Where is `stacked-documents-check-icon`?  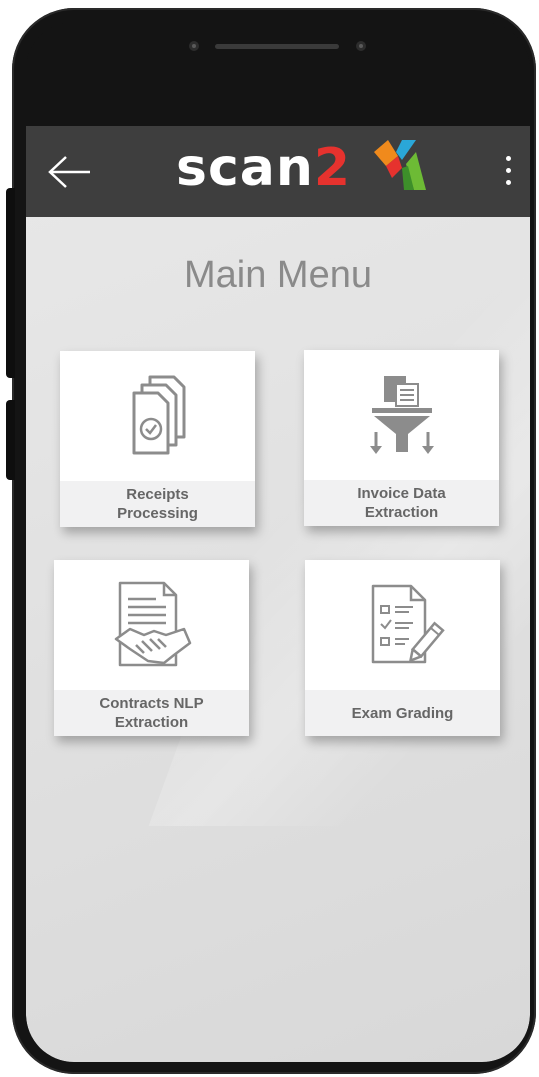
stacked-documents-check-icon is located at coordinates (158, 415).